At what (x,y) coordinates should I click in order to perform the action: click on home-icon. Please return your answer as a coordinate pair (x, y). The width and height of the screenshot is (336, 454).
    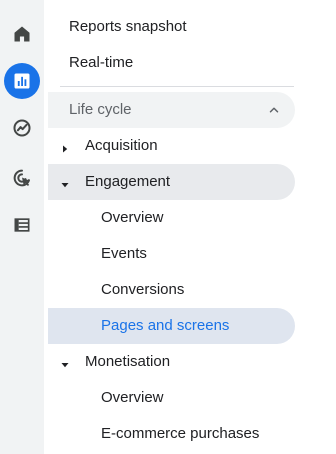
    Looking at the image, I should click on (22, 34).